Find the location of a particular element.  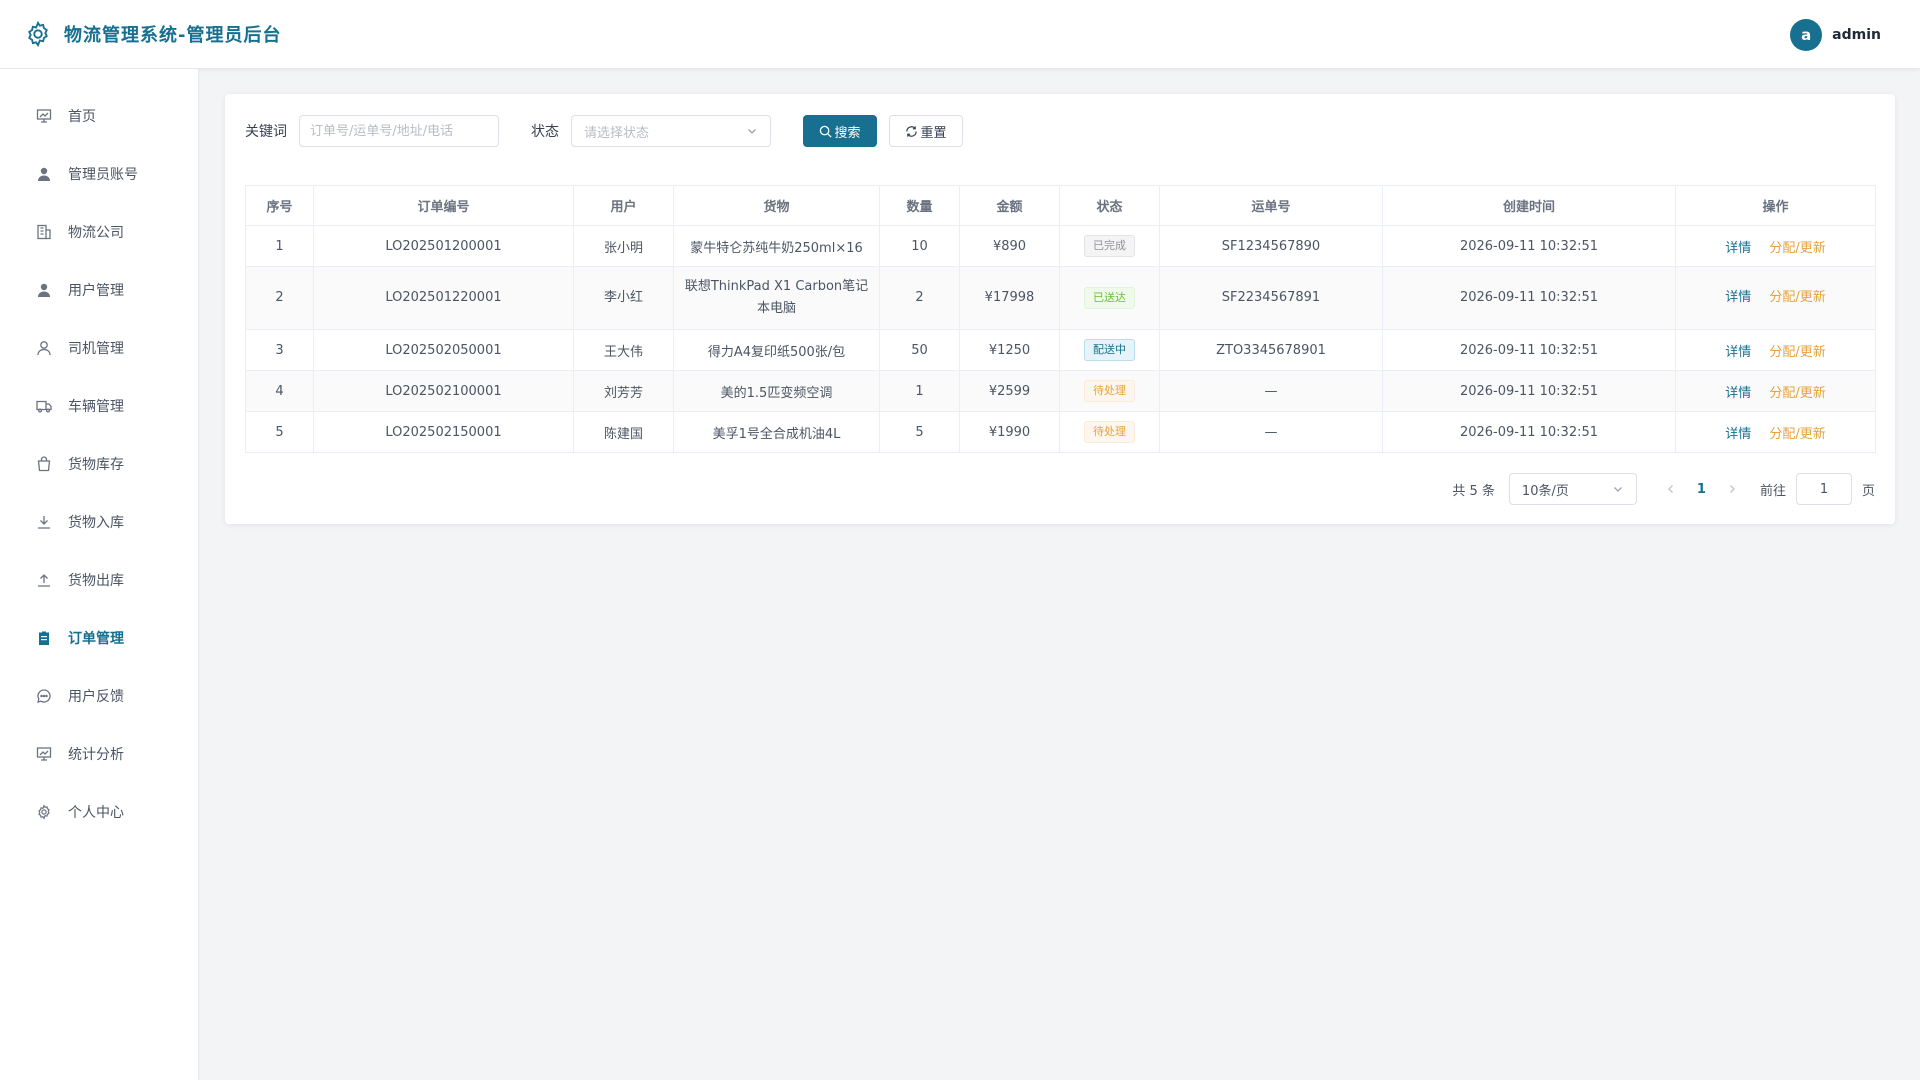

cell-order-no: LO202501220001 is located at coordinates (443, 298).